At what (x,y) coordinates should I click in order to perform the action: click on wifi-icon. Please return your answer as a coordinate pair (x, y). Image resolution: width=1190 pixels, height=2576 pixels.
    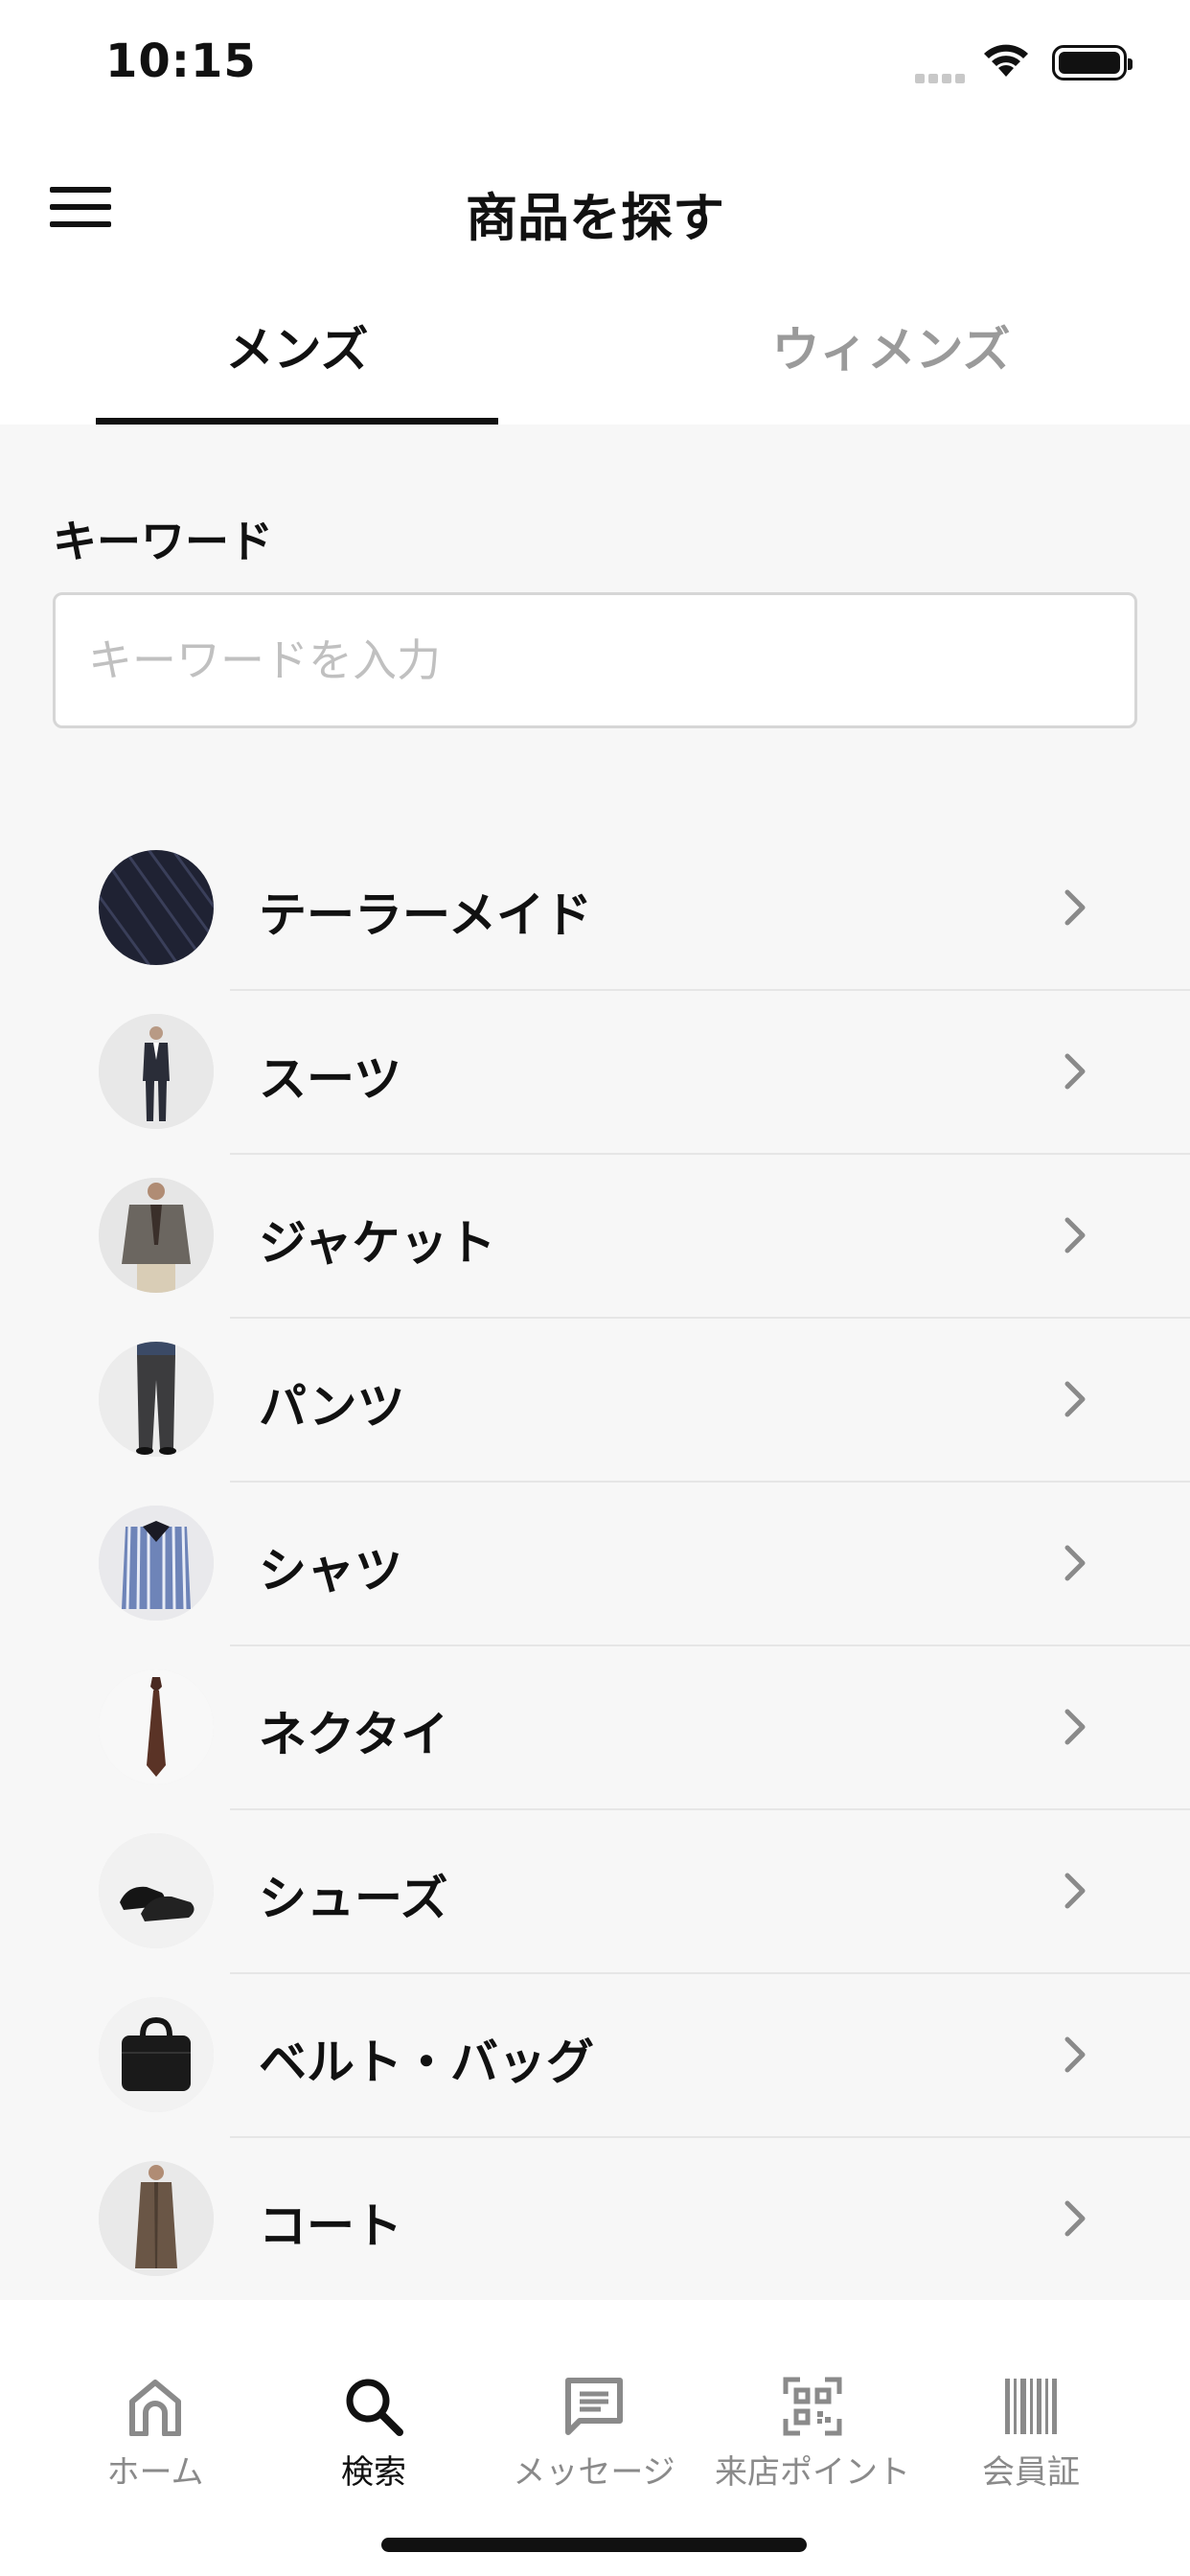
    Looking at the image, I should click on (1006, 60).